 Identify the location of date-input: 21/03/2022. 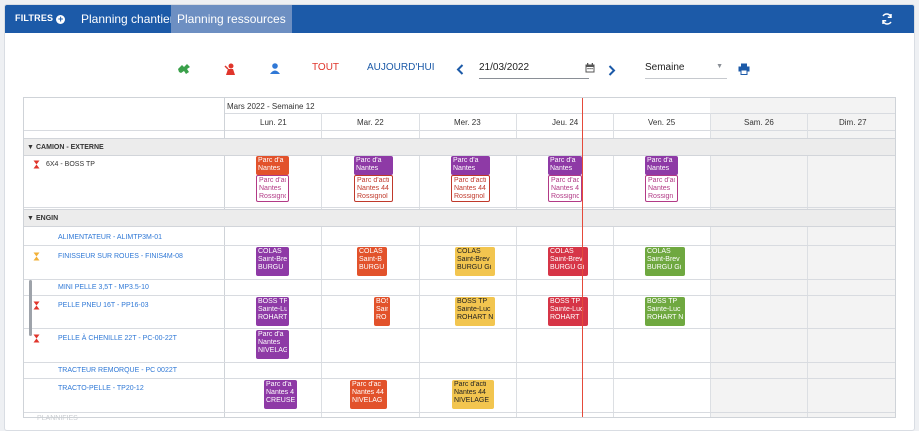
(534, 69).